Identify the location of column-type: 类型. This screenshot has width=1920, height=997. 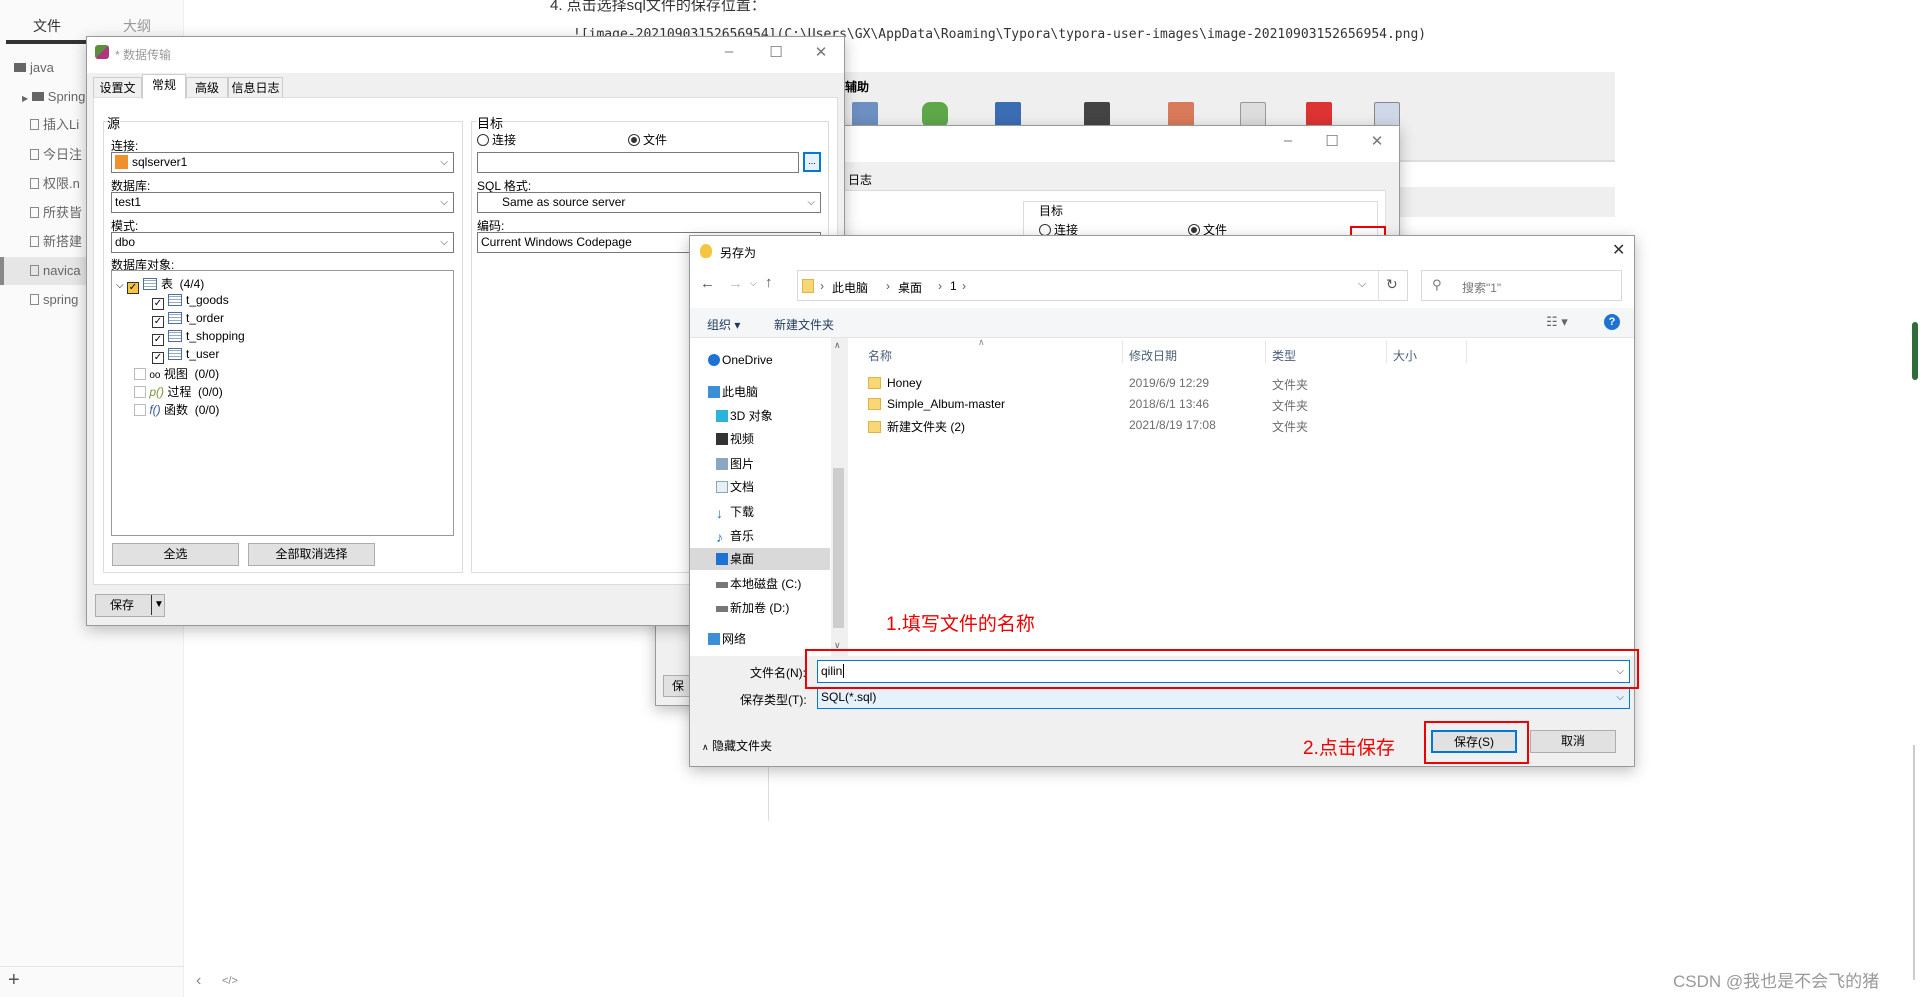
(1284, 355).